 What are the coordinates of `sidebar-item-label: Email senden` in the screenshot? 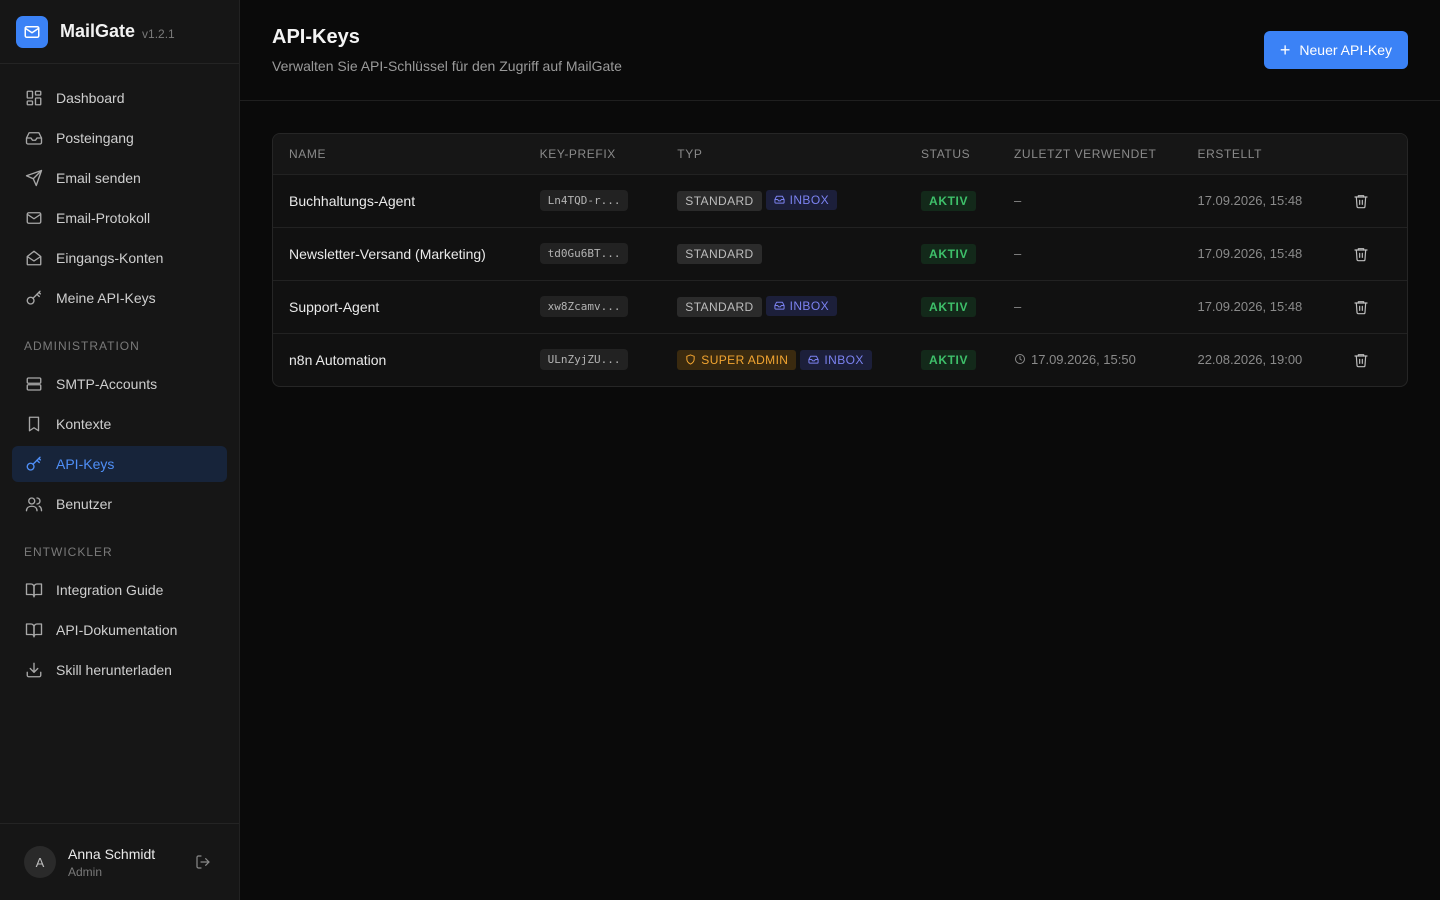 It's located at (98, 178).